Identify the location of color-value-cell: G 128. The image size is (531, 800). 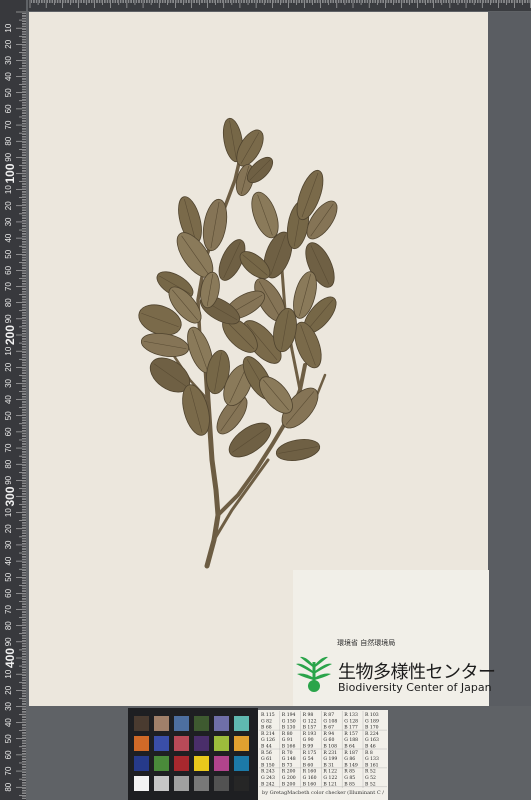
(351, 721).